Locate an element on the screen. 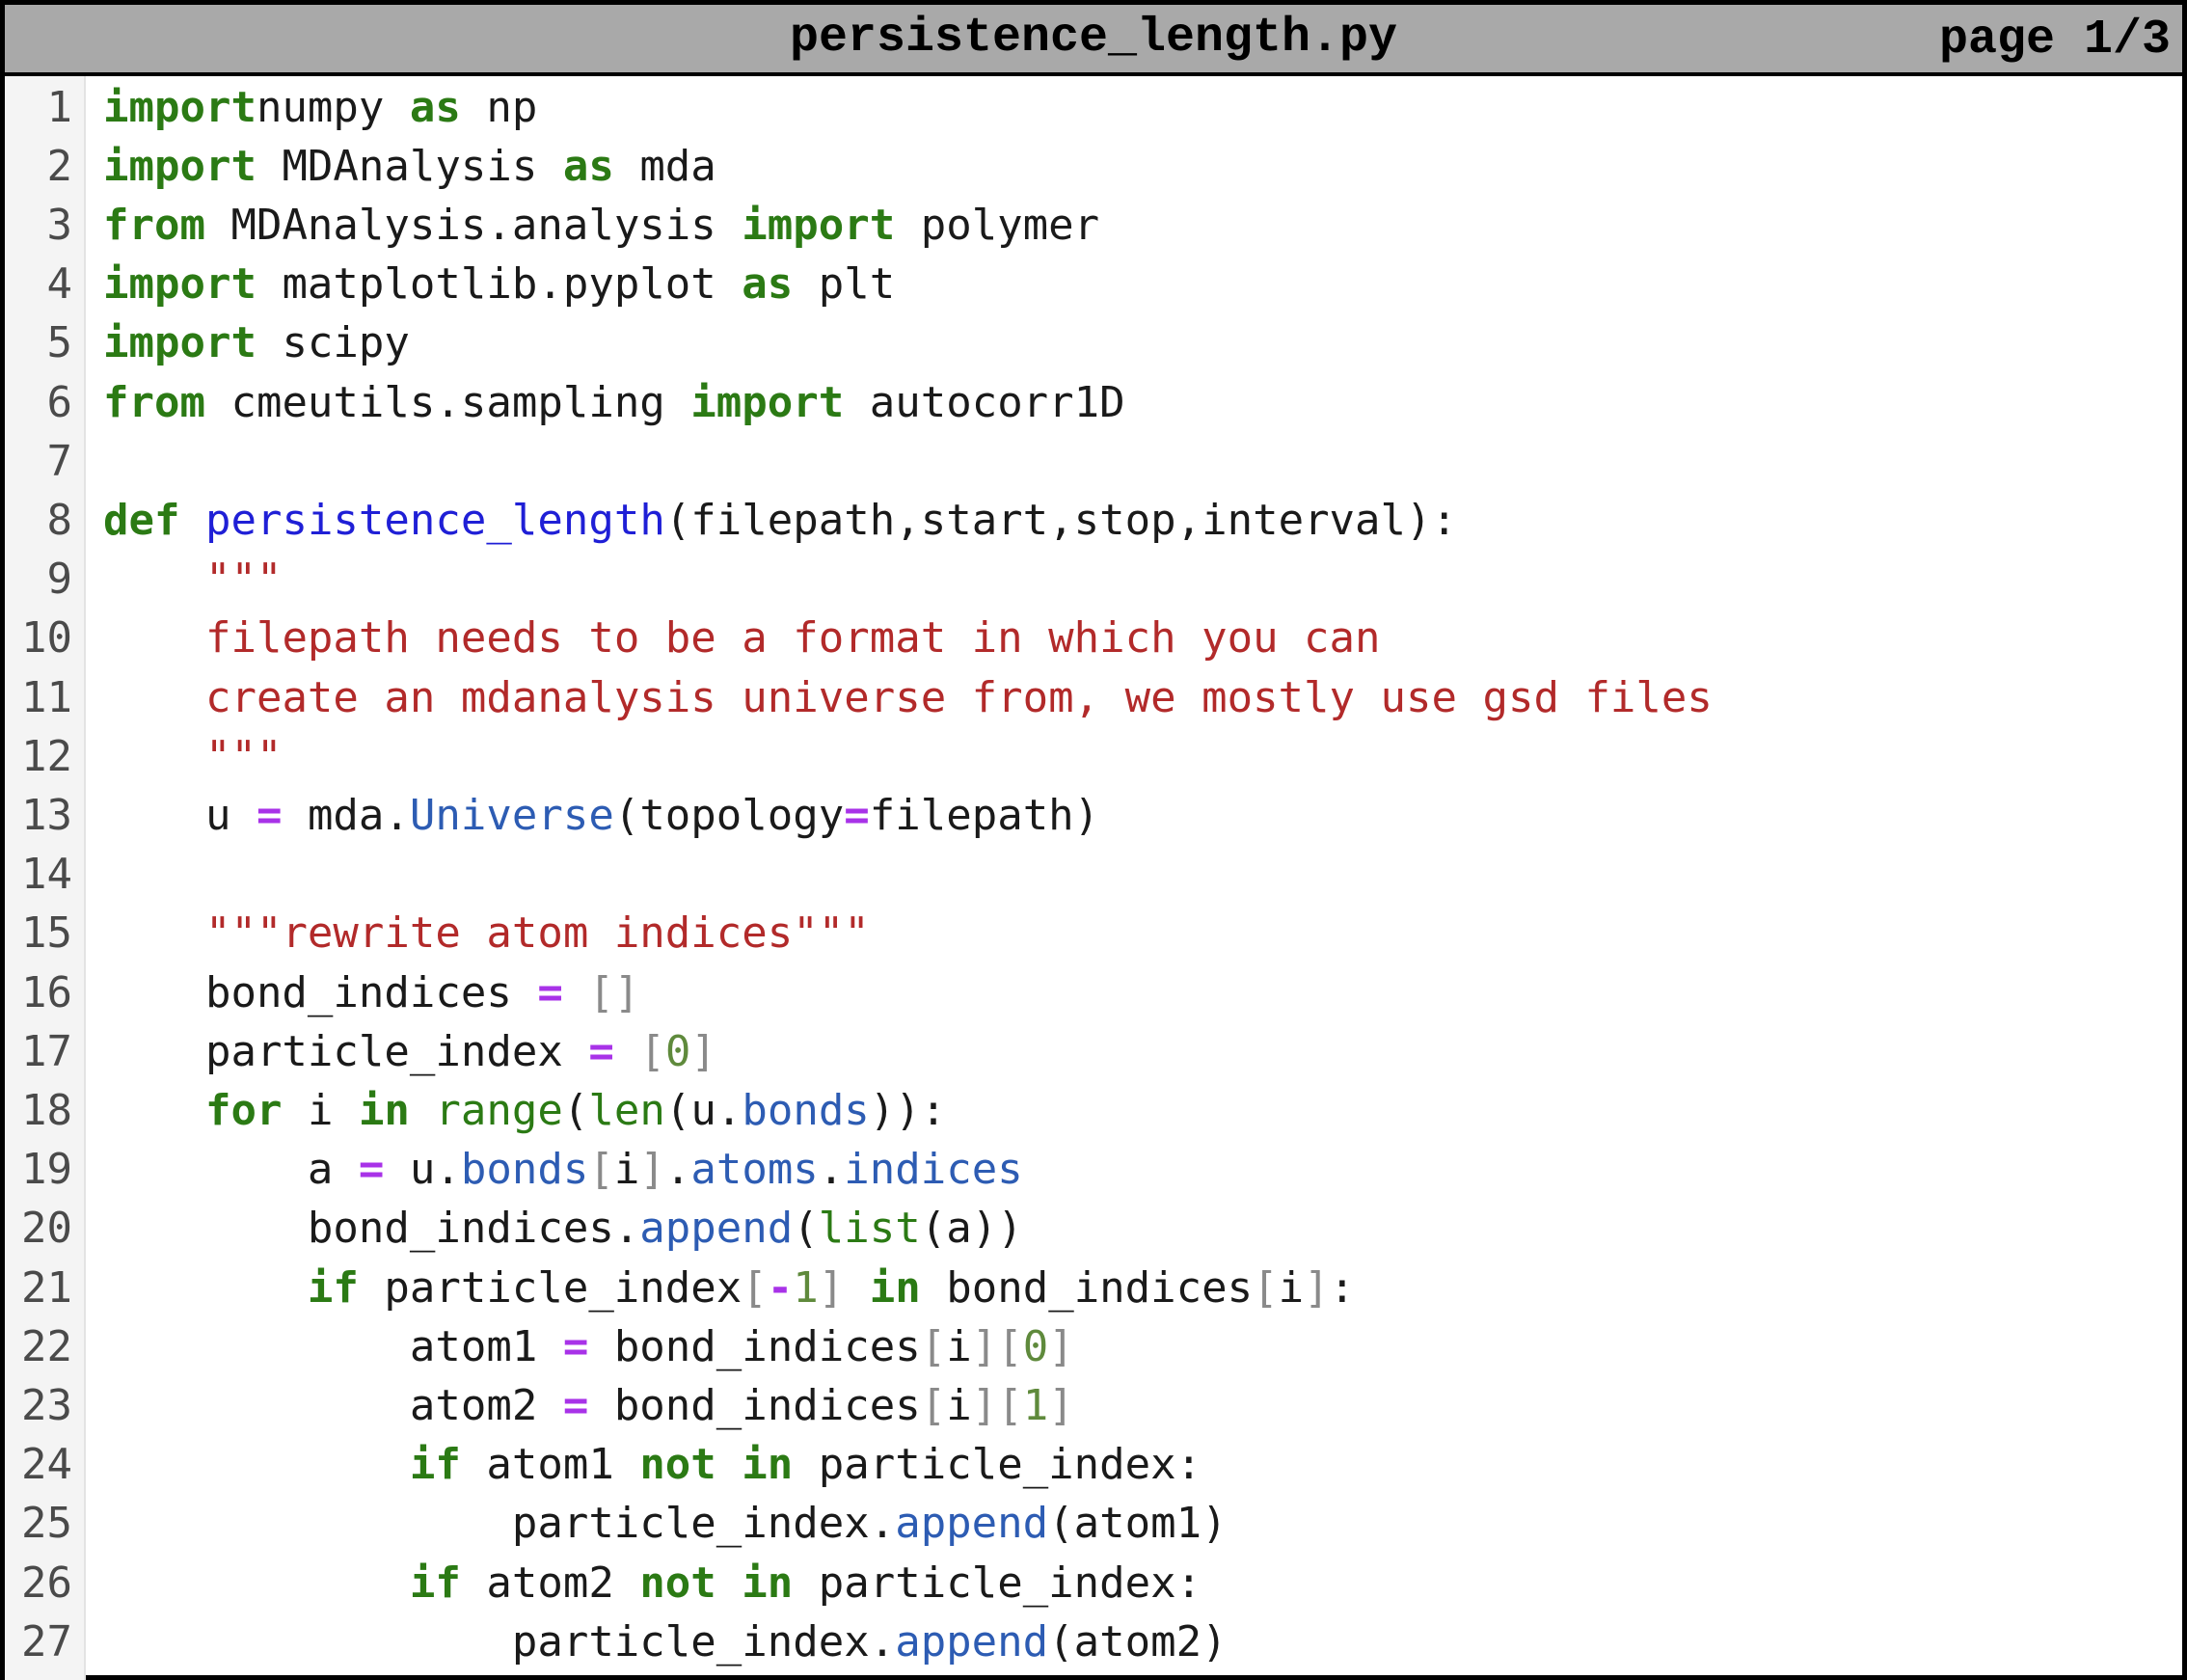 This screenshot has height=1680, width=2187. code-line: 22 atom1 = bond_indices[i][0] is located at coordinates (1093, 1347).